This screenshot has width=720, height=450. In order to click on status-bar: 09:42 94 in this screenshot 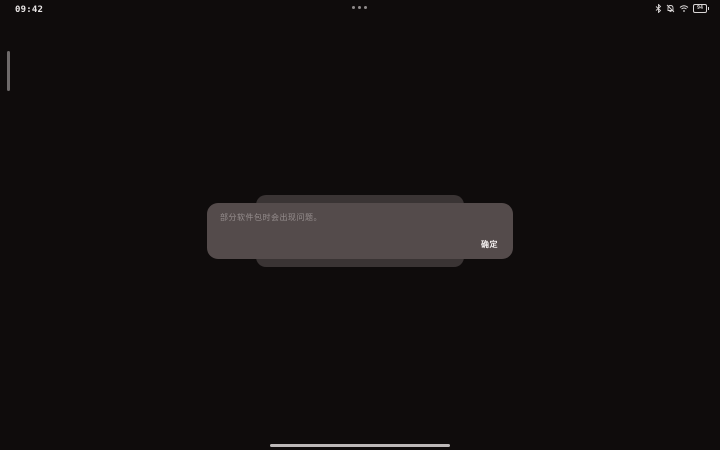, I will do `click(360, 10)`.